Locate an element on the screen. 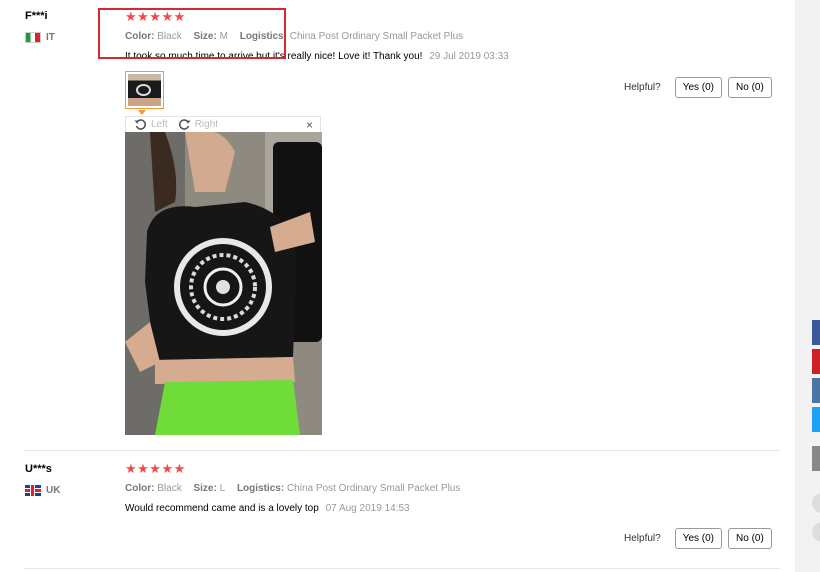  highlight-box is located at coordinates (192, 33).